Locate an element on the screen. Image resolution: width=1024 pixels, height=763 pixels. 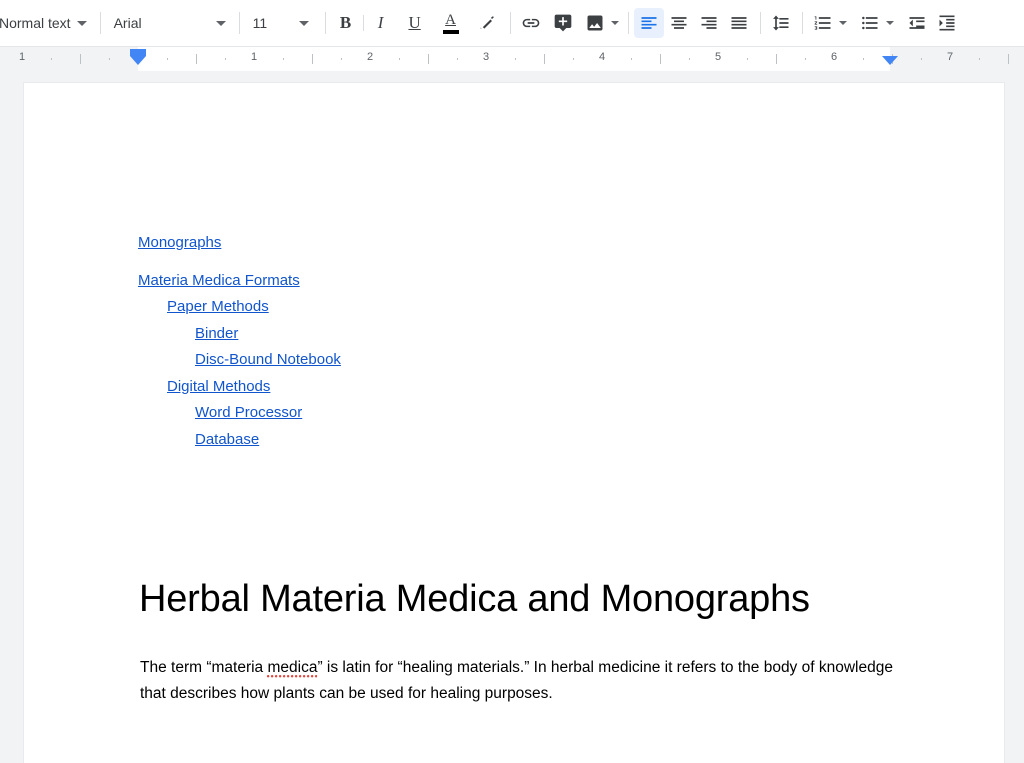
bulleted-list-icon is located at coordinates (869, 23).